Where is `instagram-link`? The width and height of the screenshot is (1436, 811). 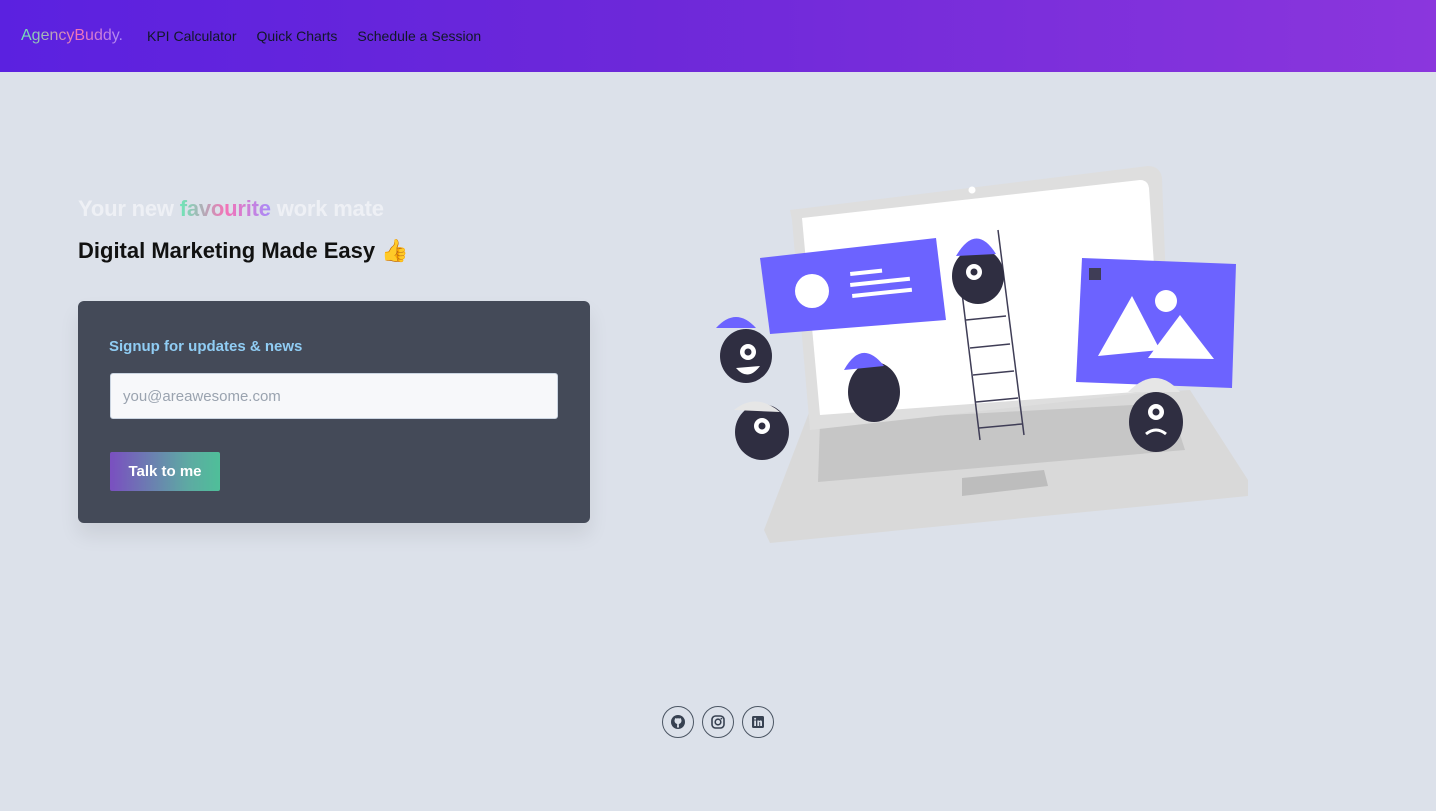
instagram-link is located at coordinates (718, 722).